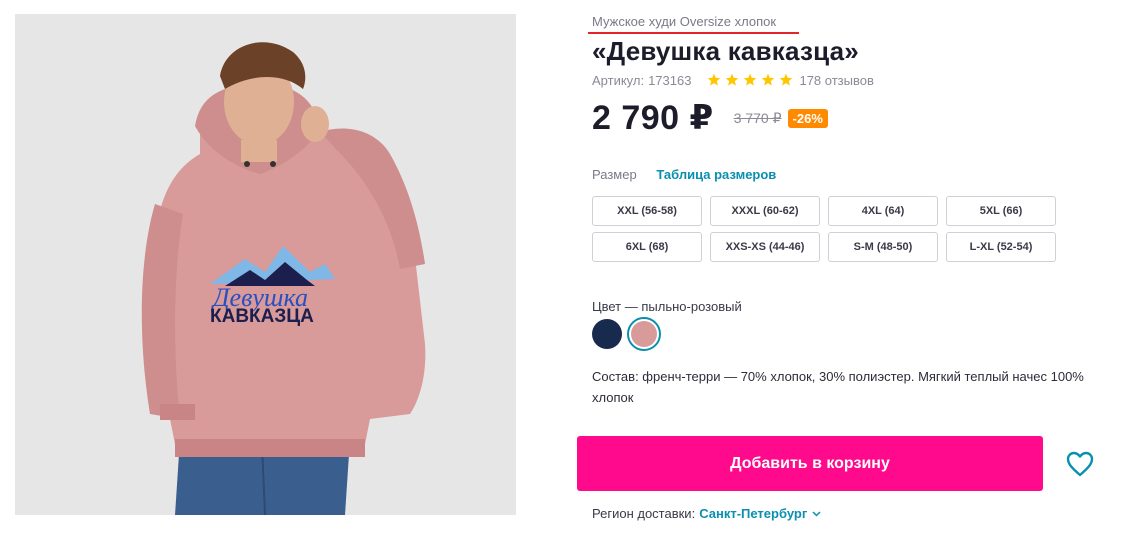  What do you see at coordinates (1080, 464) in the screenshot?
I see `heart-icon` at bounding box center [1080, 464].